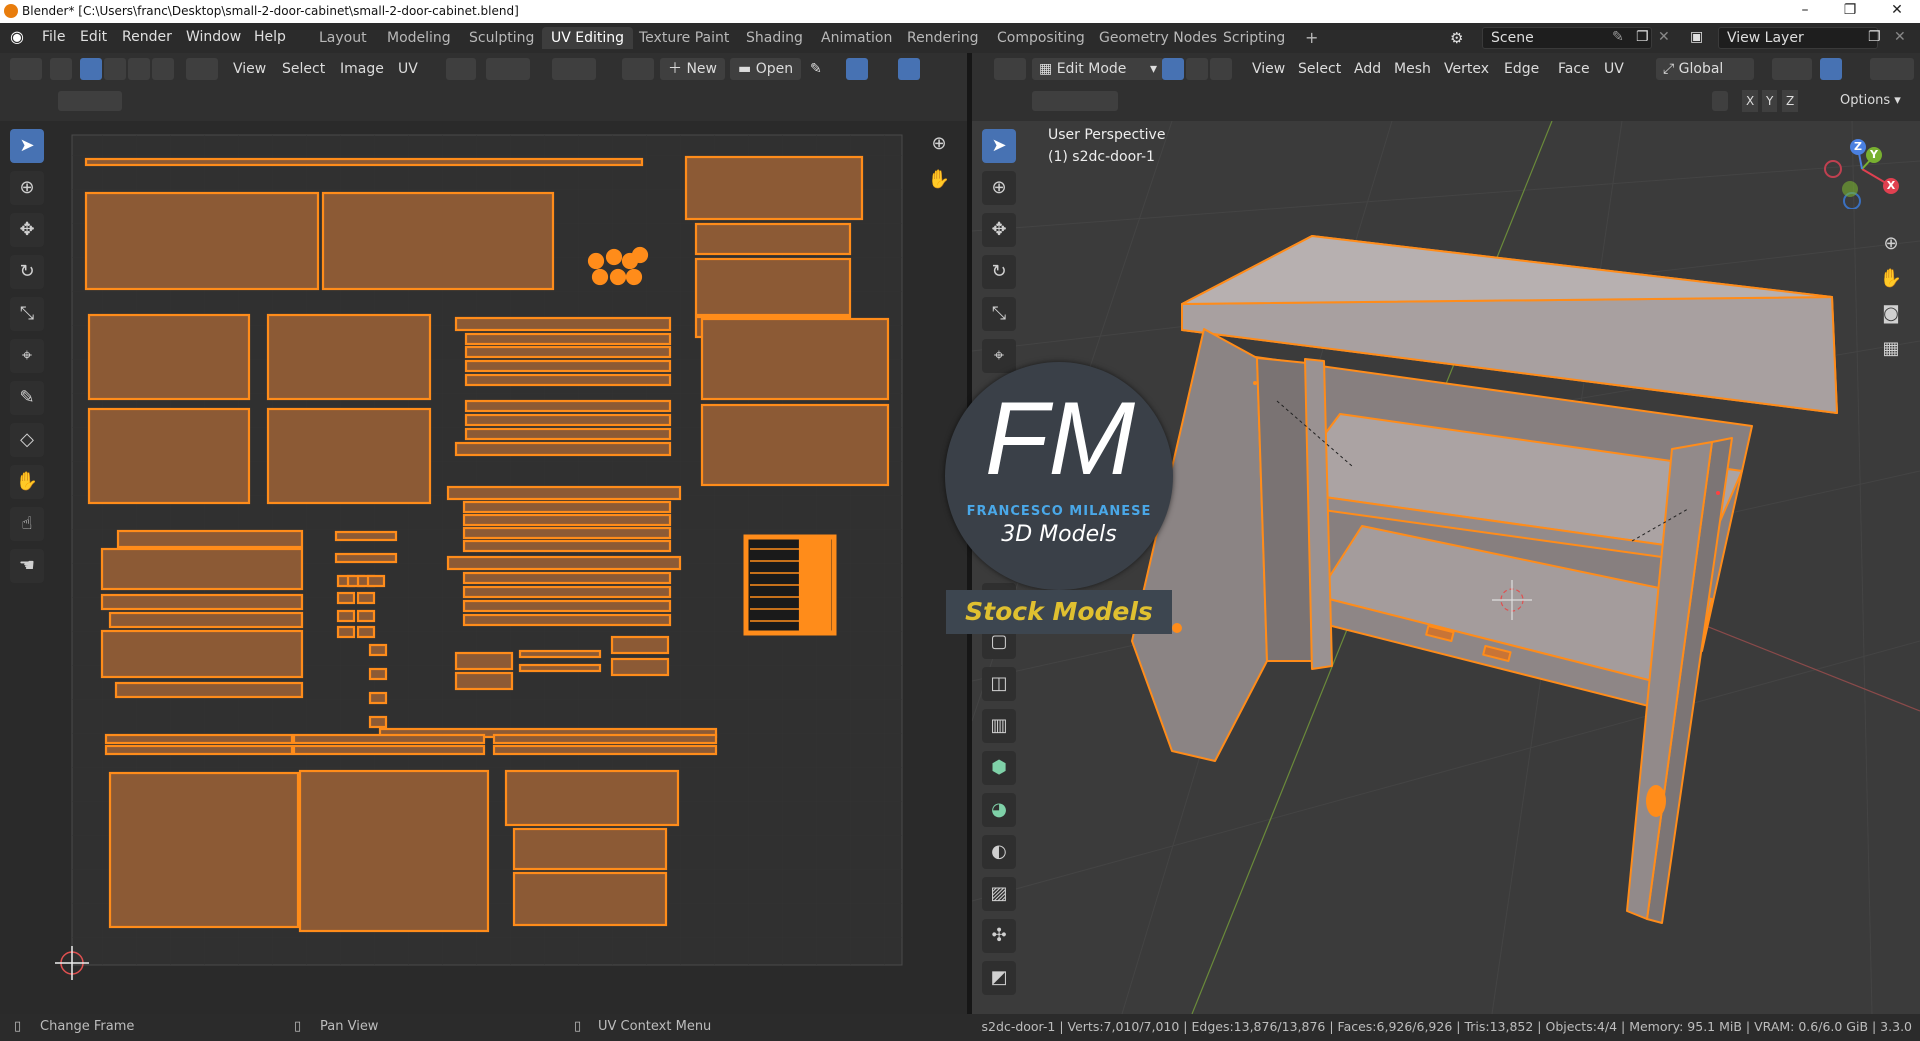 This screenshot has width=1920, height=1041. I want to click on uv-overlay-icon, so click(909, 69).